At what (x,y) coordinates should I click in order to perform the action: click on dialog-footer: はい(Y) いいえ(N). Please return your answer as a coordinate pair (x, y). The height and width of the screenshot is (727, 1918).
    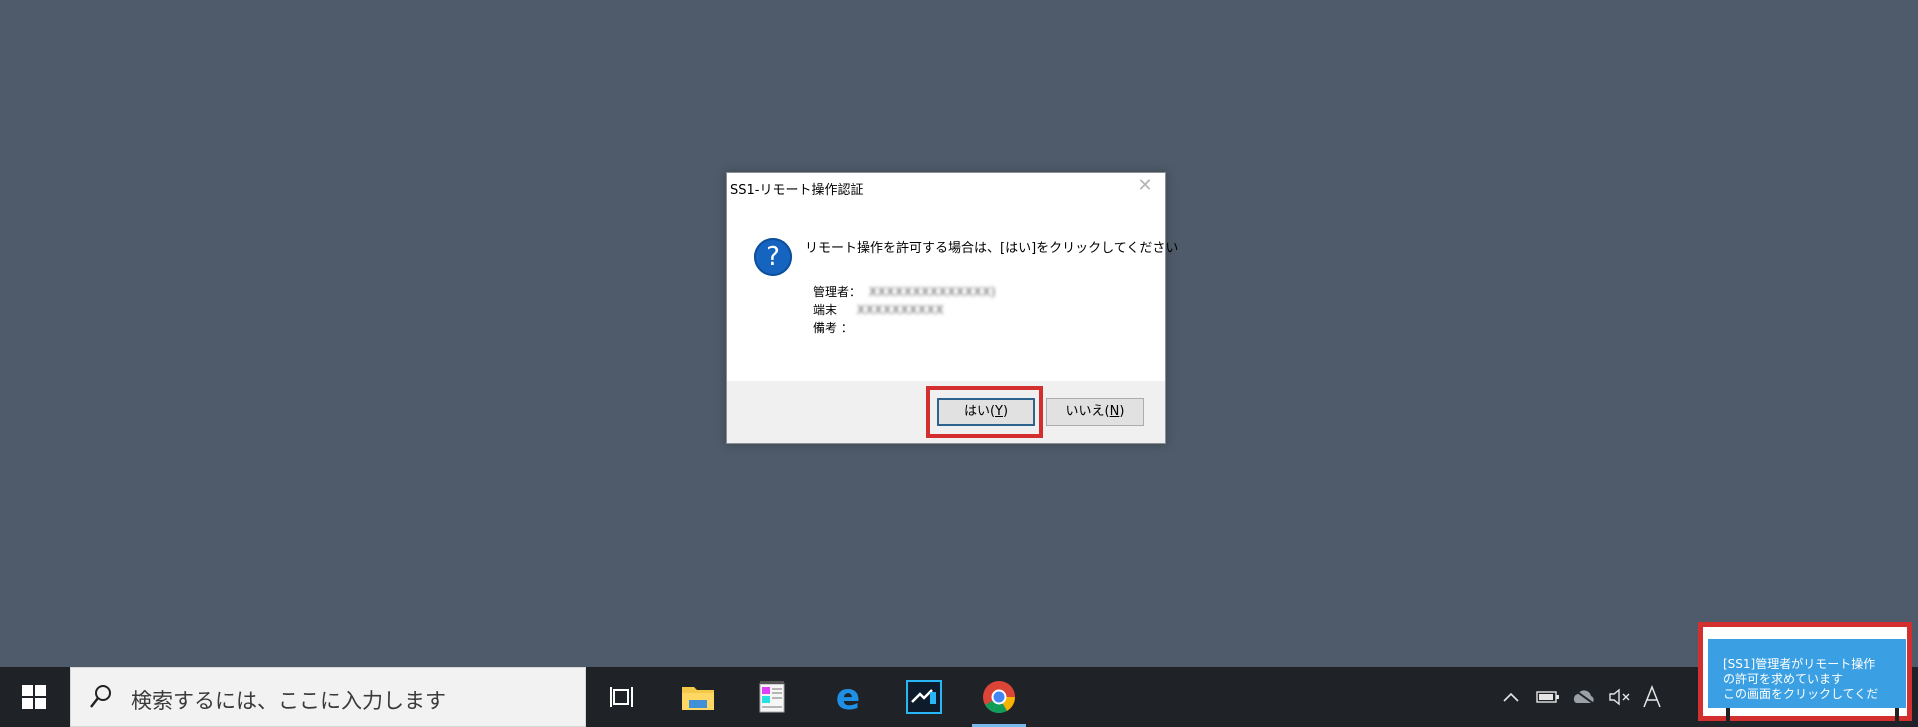
    Looking at the image, I should click on (946, 412).